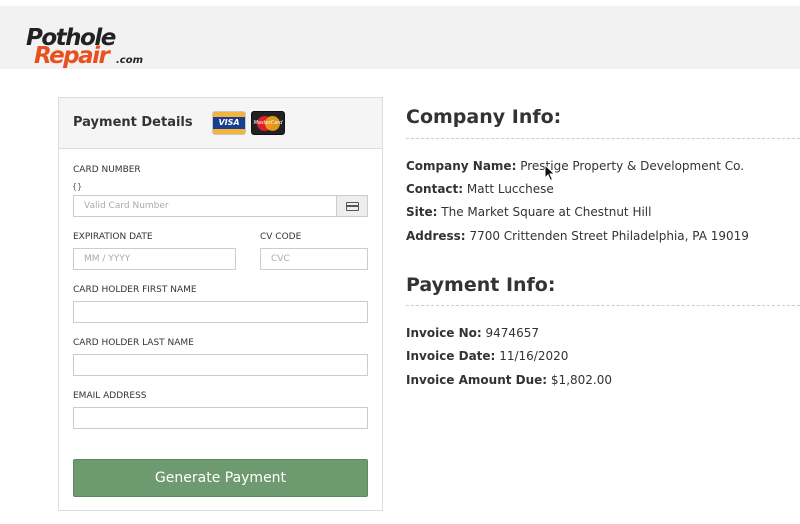 This screenshot has width=800, height=524. What do you see at coordinates (220, 365) in the screenshot?
I see `last-name-input` at bounding box center [220, 365].